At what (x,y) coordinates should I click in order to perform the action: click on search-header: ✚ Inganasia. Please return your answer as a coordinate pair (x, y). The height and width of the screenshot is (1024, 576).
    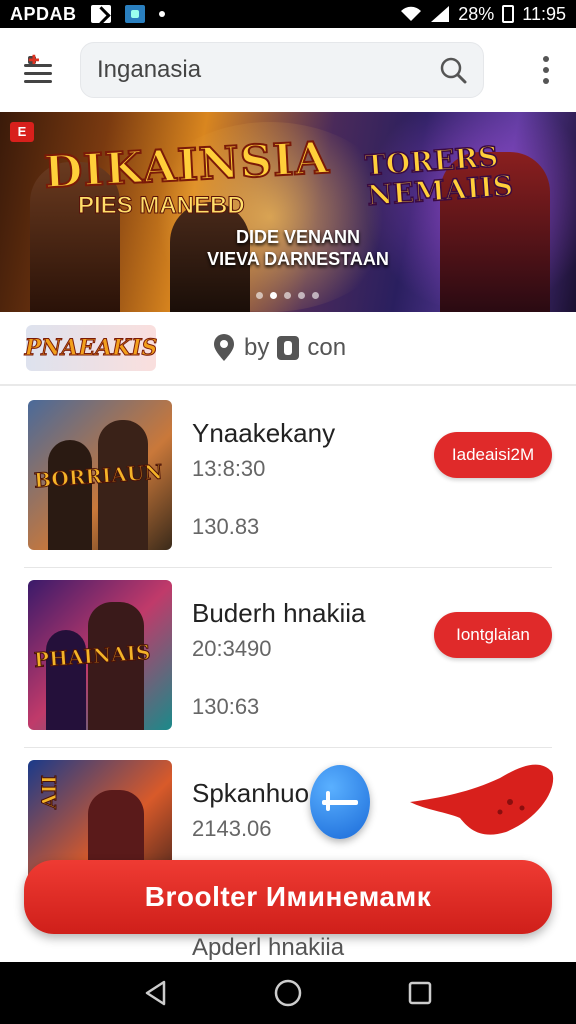
    Looking at the image, I should click on (288, 70).